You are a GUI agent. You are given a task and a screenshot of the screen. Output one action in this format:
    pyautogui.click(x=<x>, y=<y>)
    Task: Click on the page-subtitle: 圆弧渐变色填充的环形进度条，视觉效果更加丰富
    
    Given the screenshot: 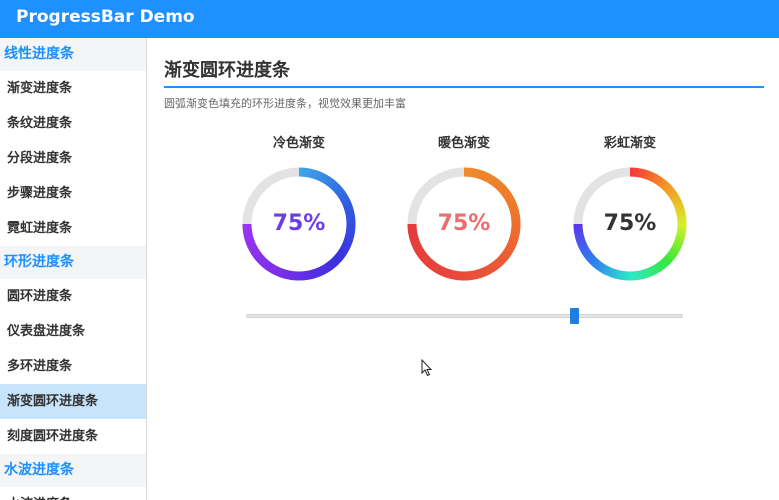 What is the action you would take?
    pyautogui.click(x=285, y=103)
    